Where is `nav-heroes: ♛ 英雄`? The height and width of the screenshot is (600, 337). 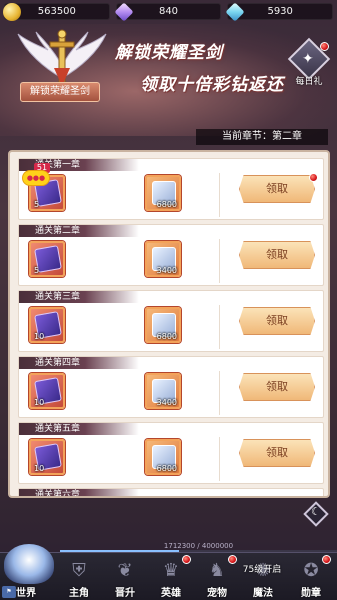 nav-heroes: ♛ 英雄 is located at coordinates (171, 576).